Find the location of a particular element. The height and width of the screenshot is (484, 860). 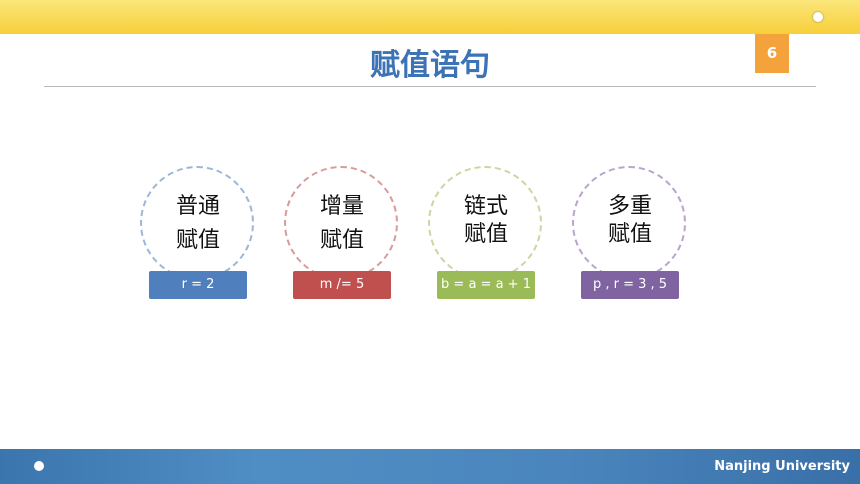

slide-title: 赋值语句 is located at coordinates (430, 65).